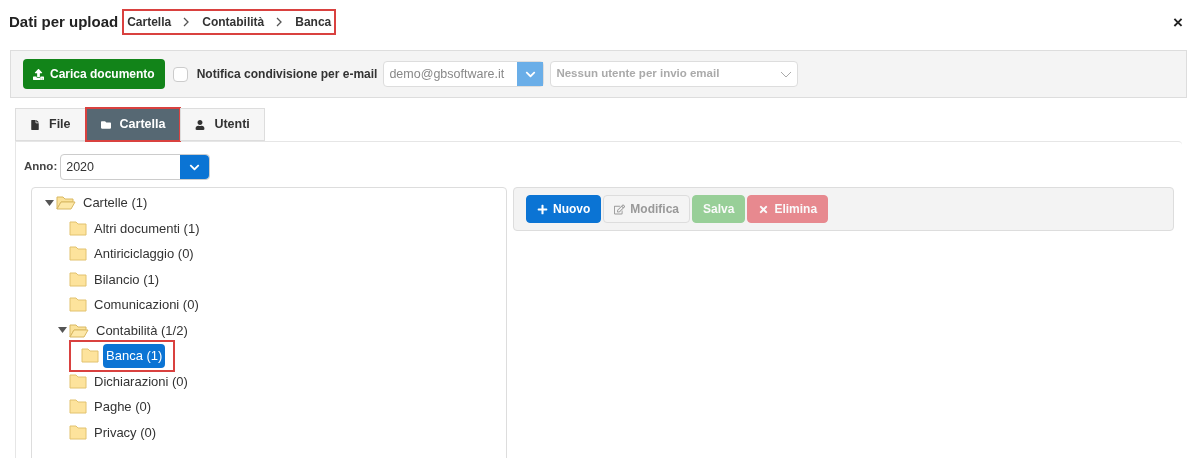  Describe the element at coordinates (1178, 22) in the screenshot. I see `close-button: ×` at that location.